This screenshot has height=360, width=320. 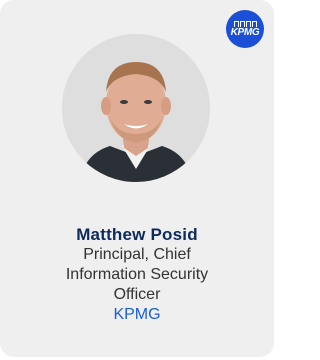 I want to click on kpmg-logo-icon: KPMG, so click(x=245, y=29).